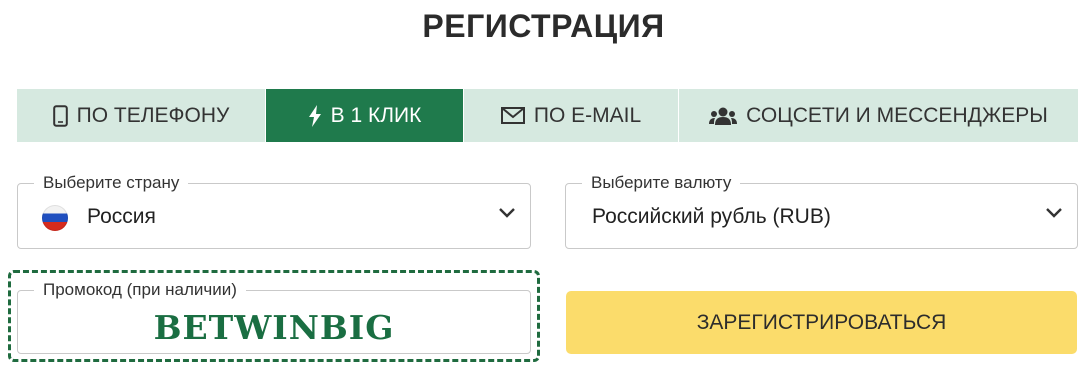 The image size is (1087, 370). Describe the element at coordinates (821, 322) in the screenshot. I see `register-button: ЗАРЕГИСТРИРОВАТЬСЯ` at that location.